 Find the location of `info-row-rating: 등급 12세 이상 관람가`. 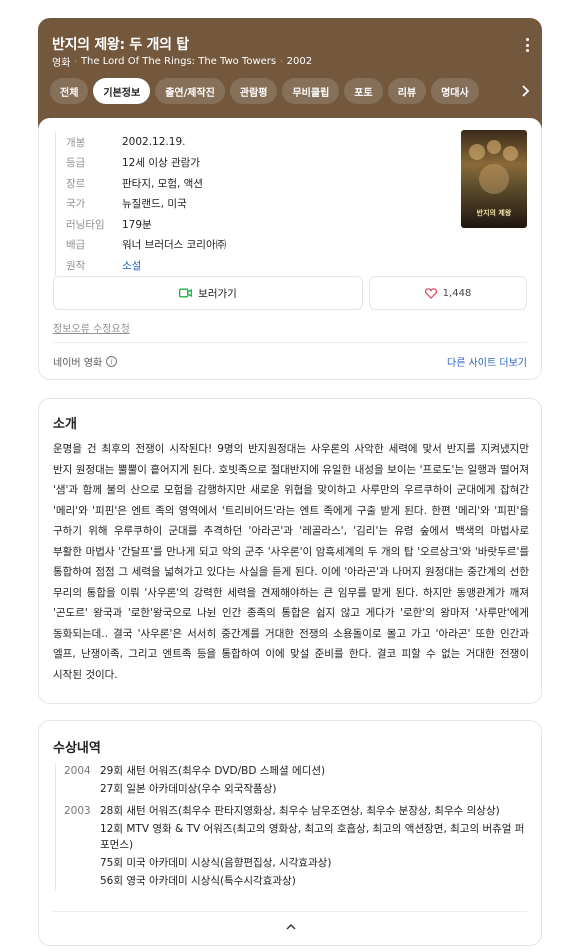

info-row-rating: 등급 12세 이상 관람가 is located at coordinates (133, 163).